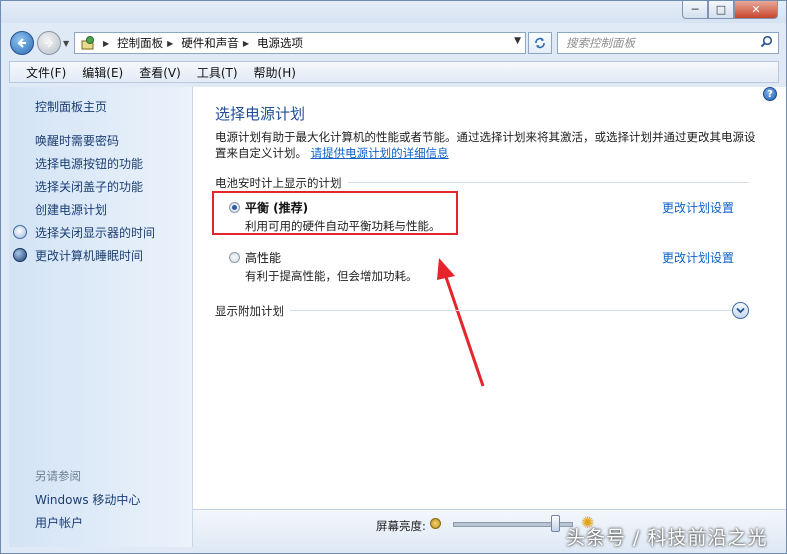 The height and width of the screenshot is (554, 787). I want to click on address-bar: ▶ 控制面板 ▶ 硬件和声音 ▶ 电源选项 ▼, so click(300, 43).